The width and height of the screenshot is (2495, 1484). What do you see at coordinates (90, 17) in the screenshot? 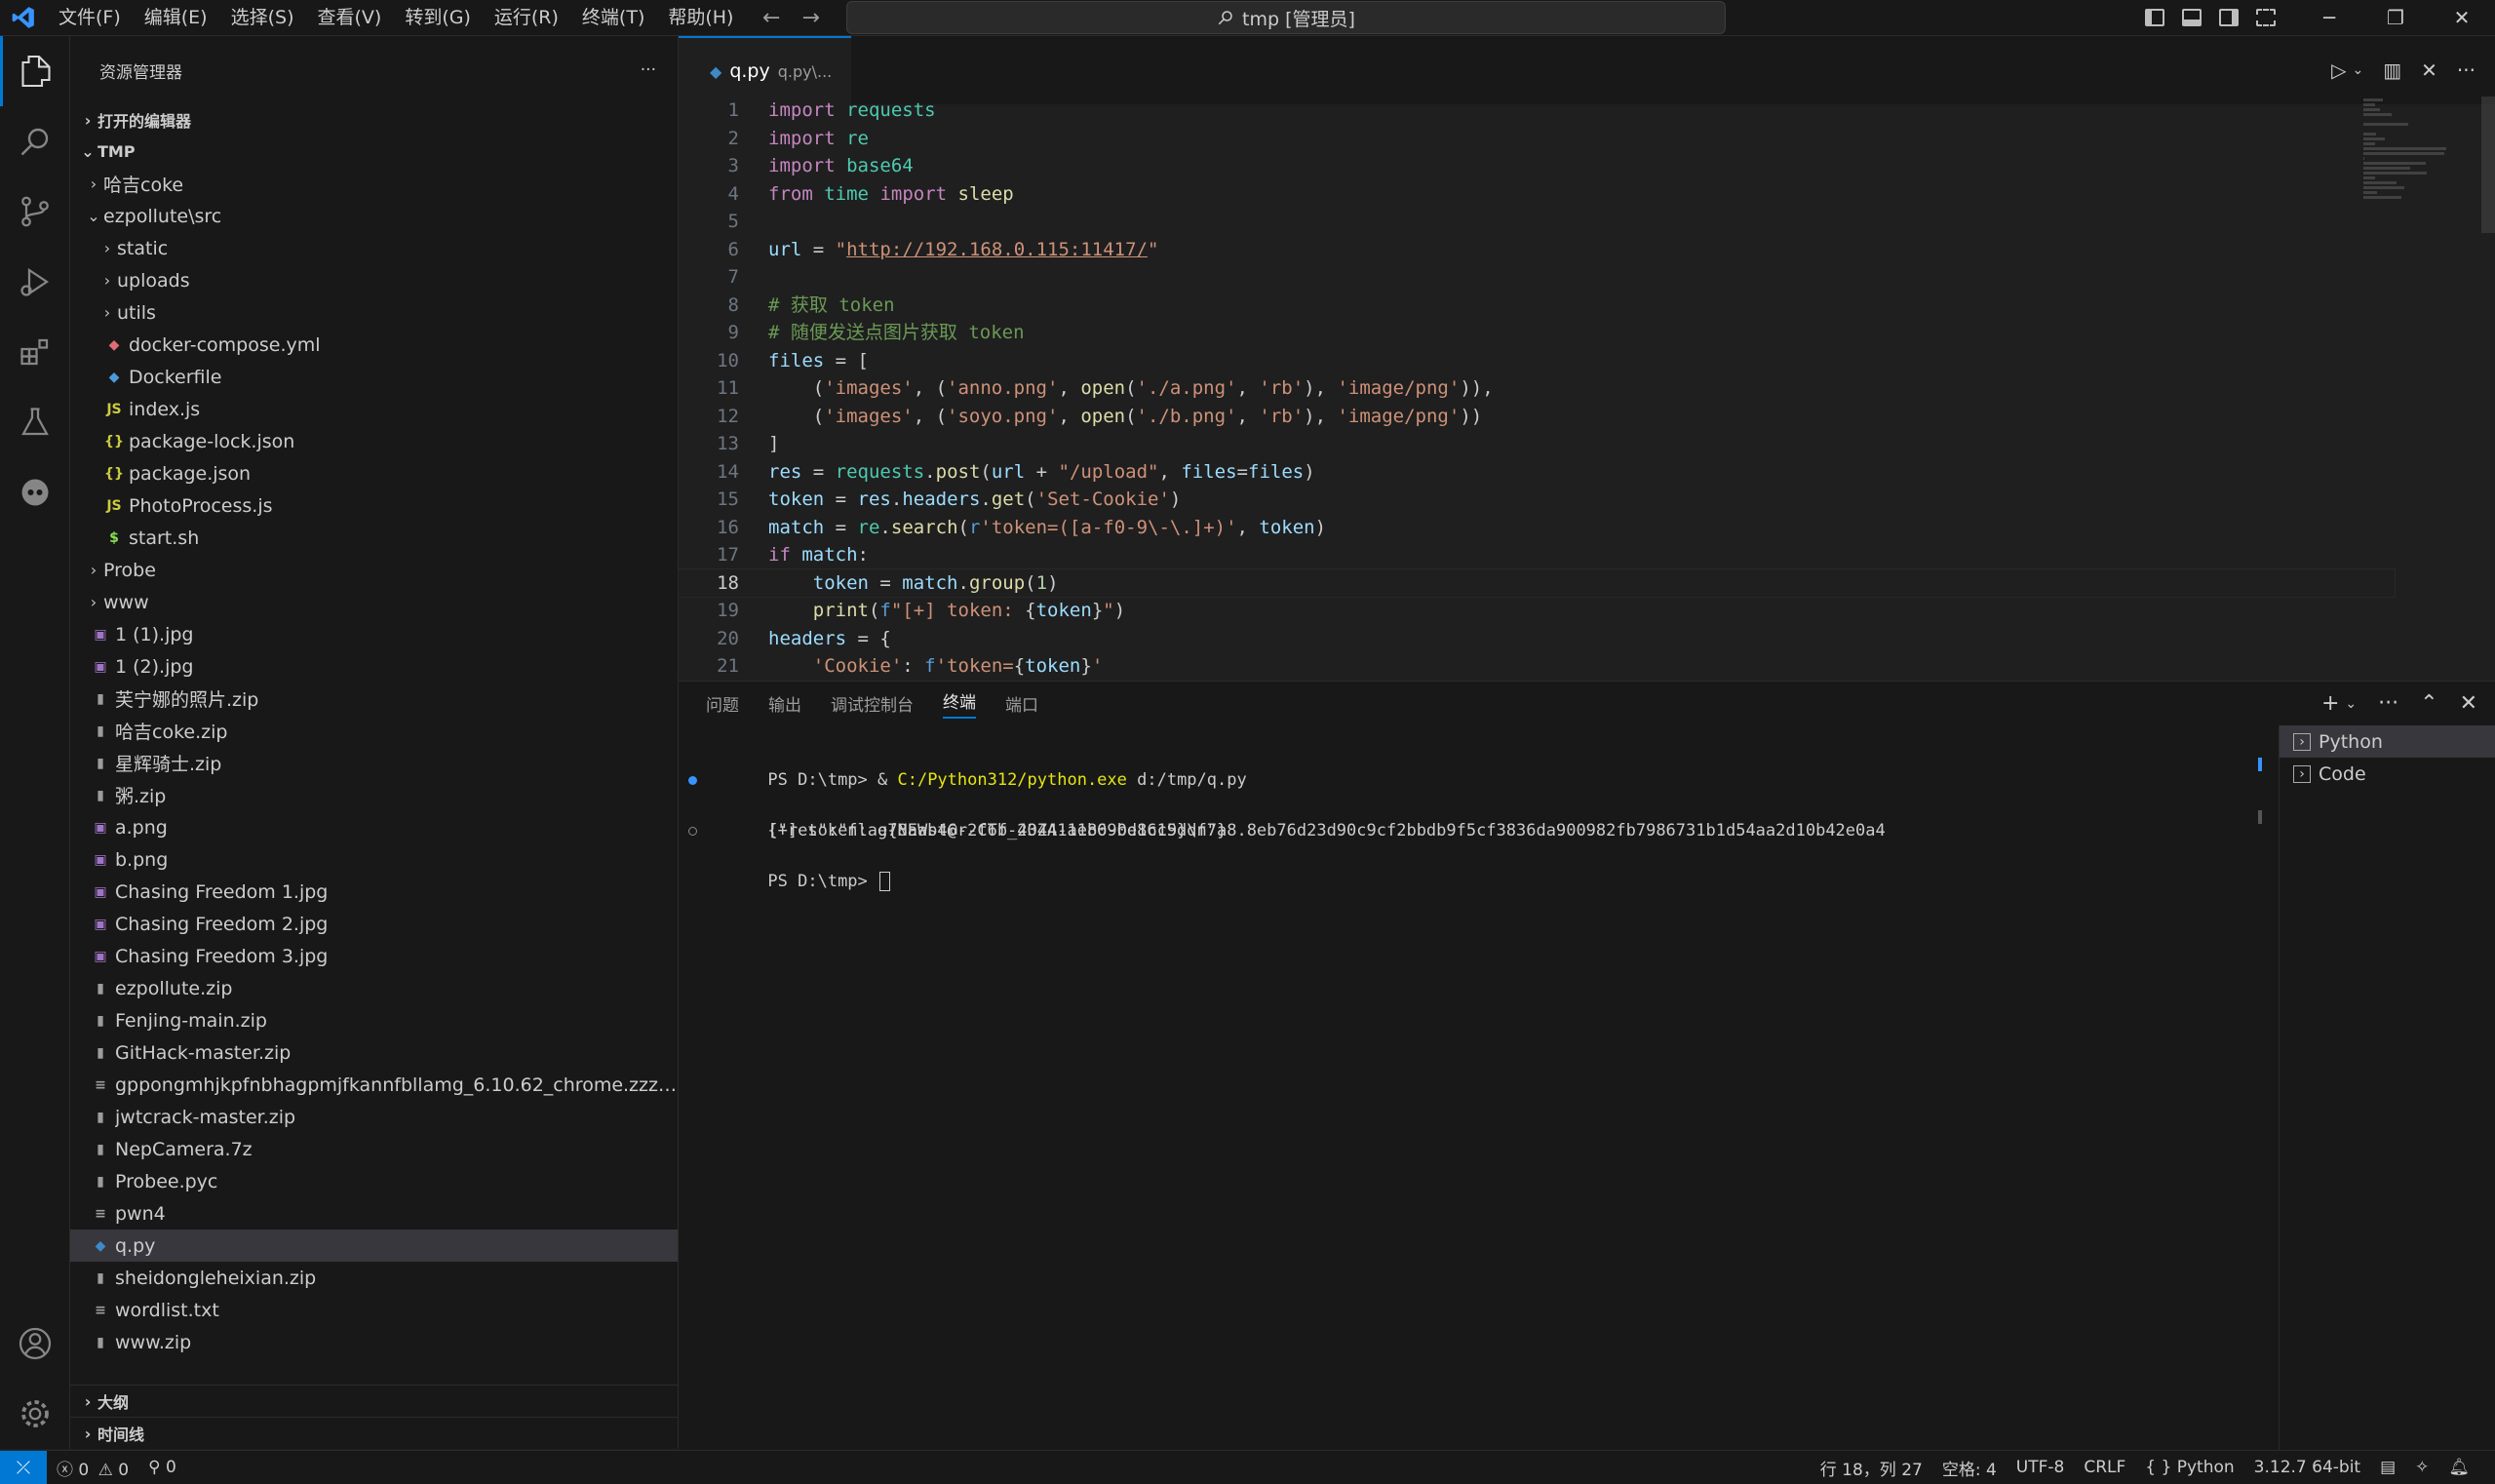
I see `menu-item: 文件(F)` at bounding box center [90, 17].